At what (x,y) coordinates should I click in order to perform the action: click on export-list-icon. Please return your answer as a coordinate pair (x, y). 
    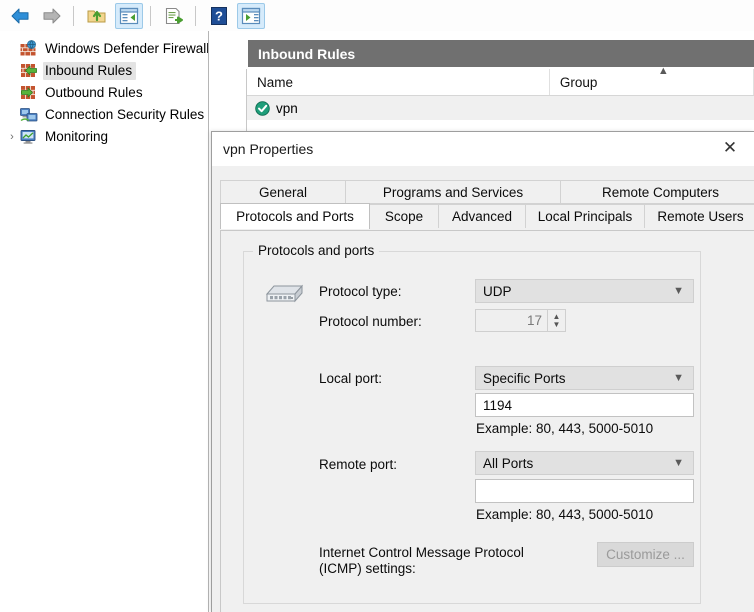
    Looking at the image, I should click on (174, 15).